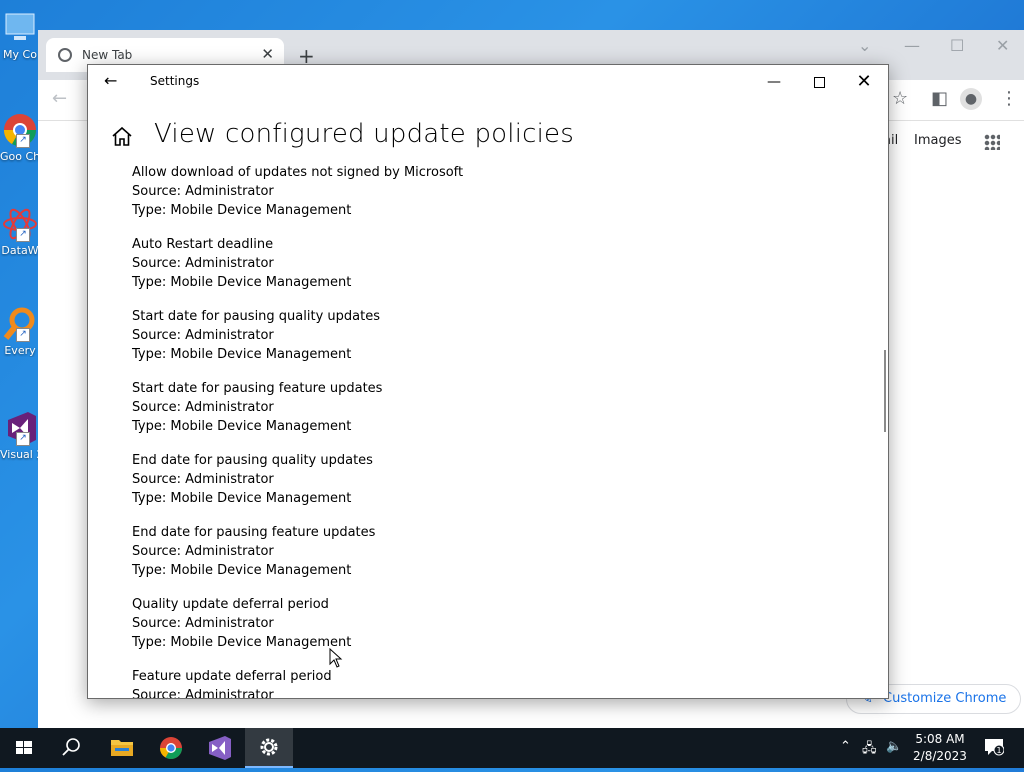 The image size is (1024, 772). I want to click on search-icon, so click(71, 747).